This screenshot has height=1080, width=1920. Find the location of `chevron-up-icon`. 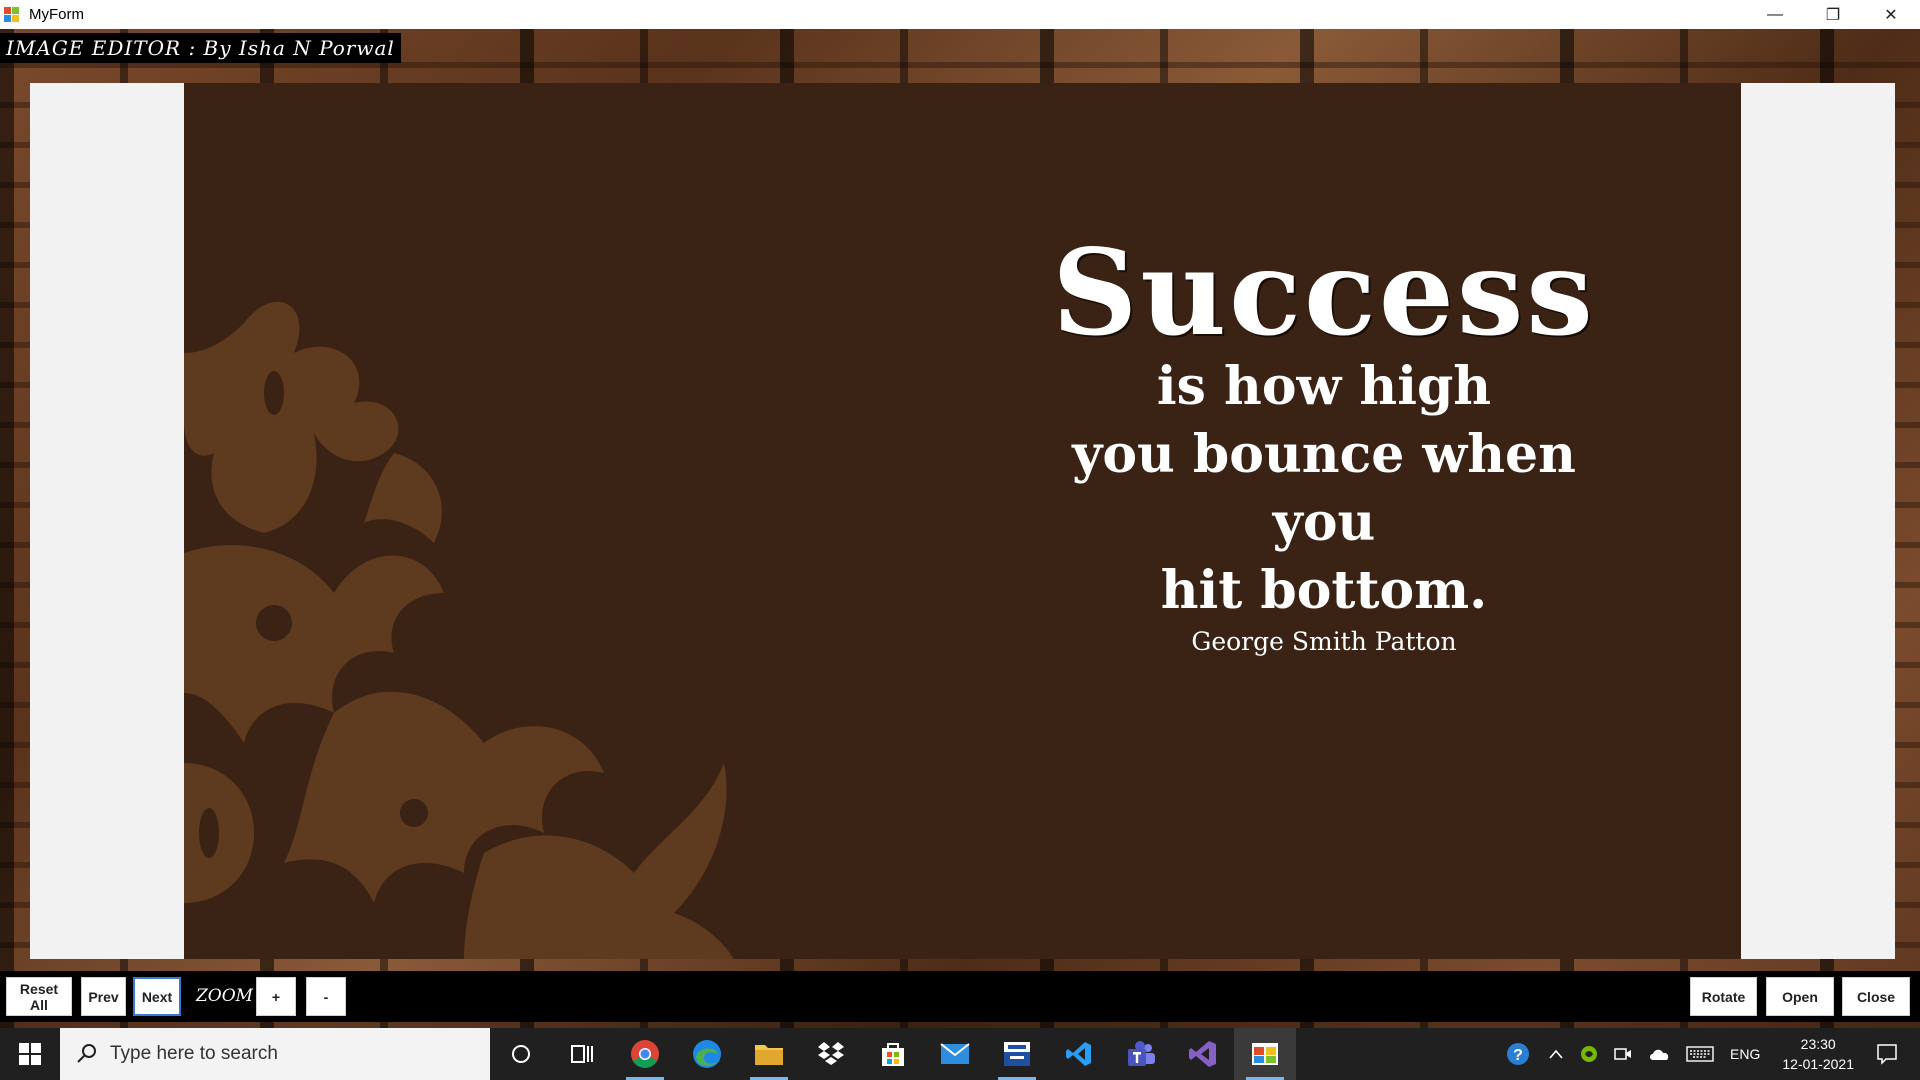

chevron-up-icon is located at coordinates (1556, 1054).